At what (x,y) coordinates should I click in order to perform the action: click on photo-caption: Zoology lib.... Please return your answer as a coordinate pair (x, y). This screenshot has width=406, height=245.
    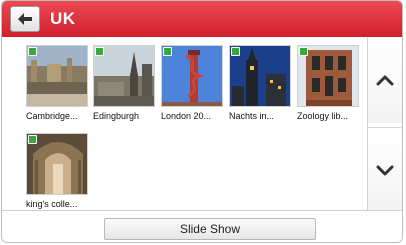
    Looking at the image, I should click on (323, 116).